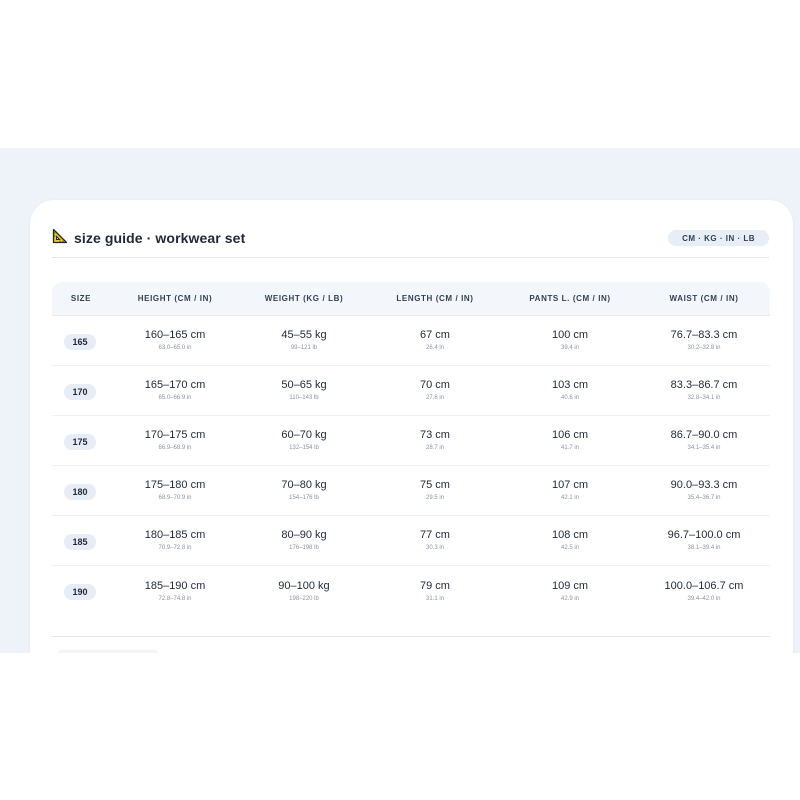  Describe the element at coordinates (304, 498) in the screenshot. I see `weight-pounds: 154–176 lb` at that location.